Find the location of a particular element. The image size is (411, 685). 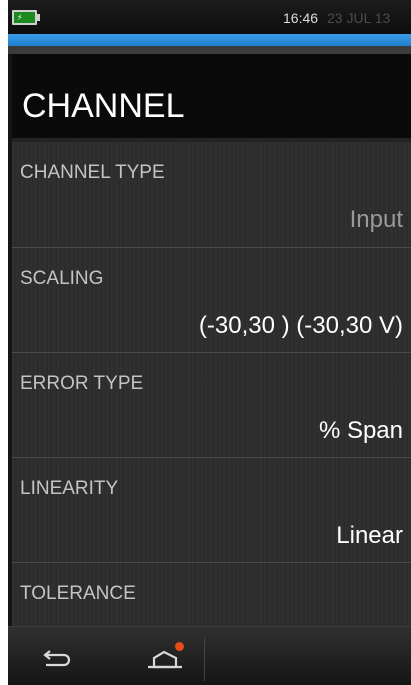

notification-dot is located at coordinates (179, 646).